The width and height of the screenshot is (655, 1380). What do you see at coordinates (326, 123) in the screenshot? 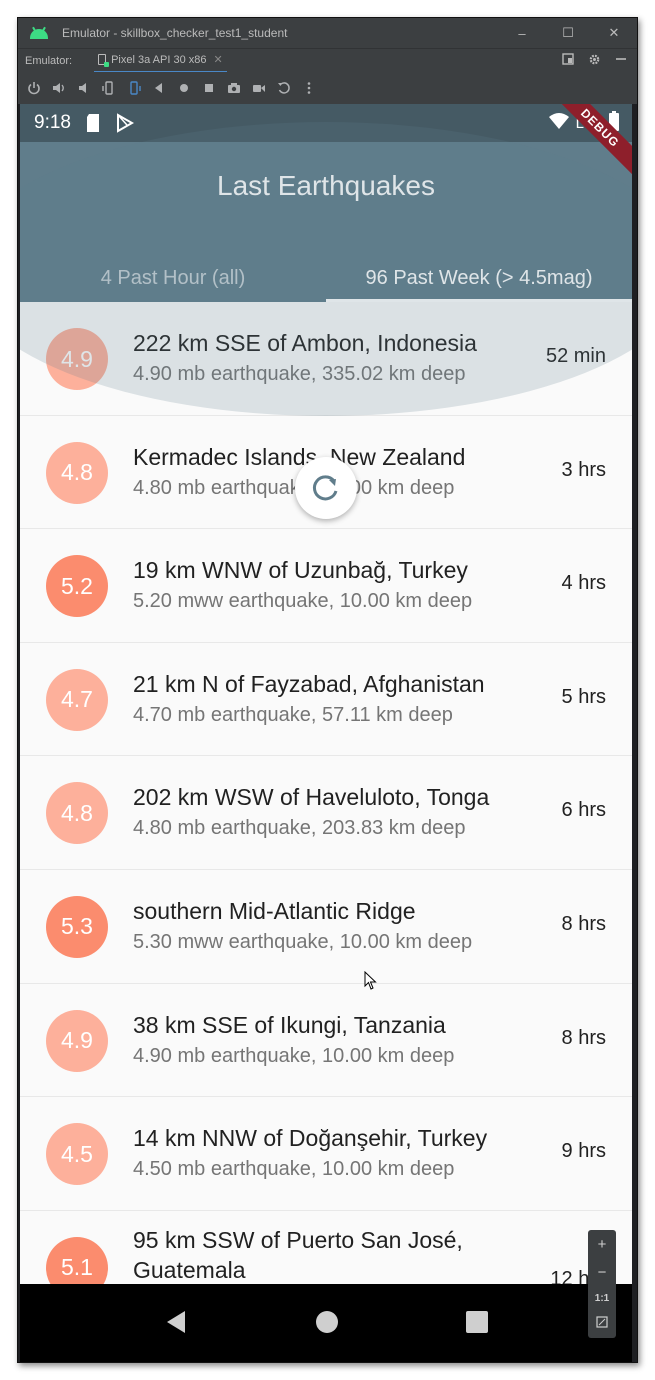
I see `status-bar: 9:18 LTE` at bounding box center [326, 123].